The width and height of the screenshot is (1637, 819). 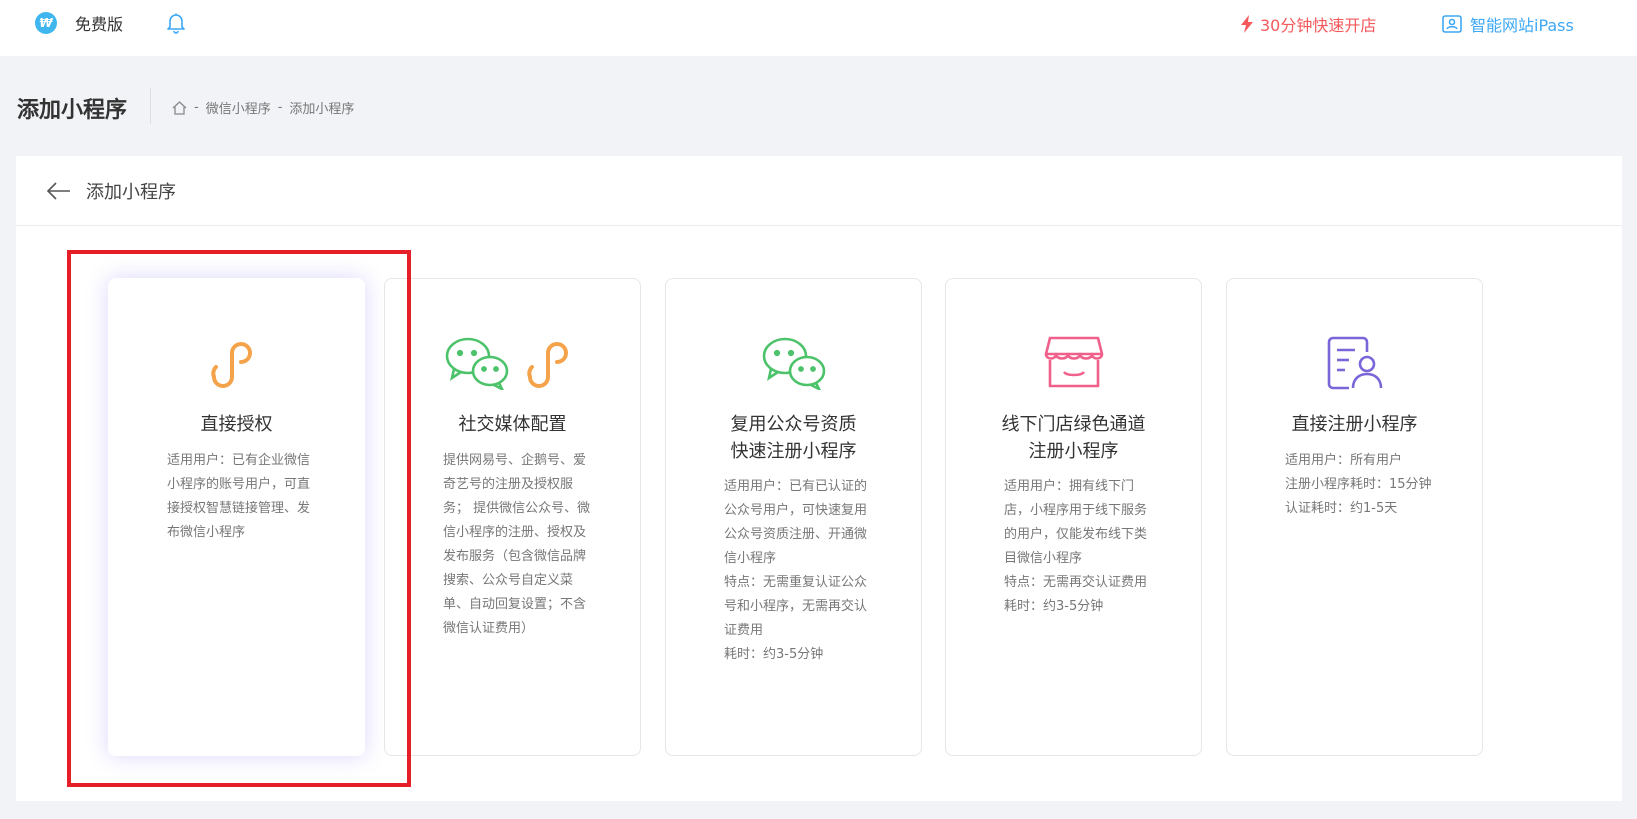 What do you see at coordinates (1318, 25) in the screenshot?
I see `promo-label: 30分钟快速开店` at bounding box center [1318, 25].